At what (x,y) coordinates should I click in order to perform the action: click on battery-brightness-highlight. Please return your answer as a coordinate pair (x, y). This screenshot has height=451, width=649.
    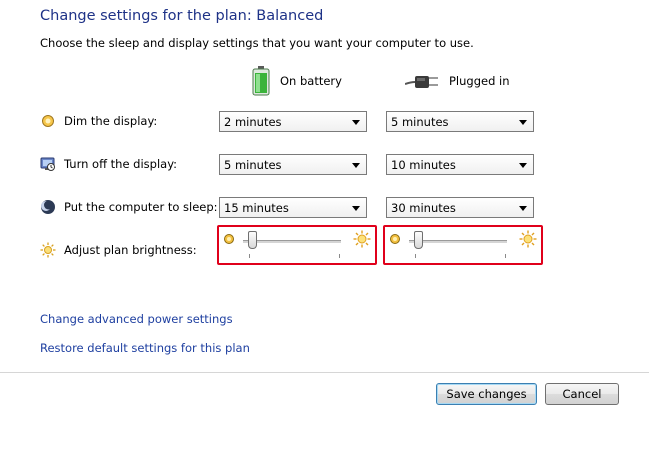
    Looking at the image, I should click on (297, 245).